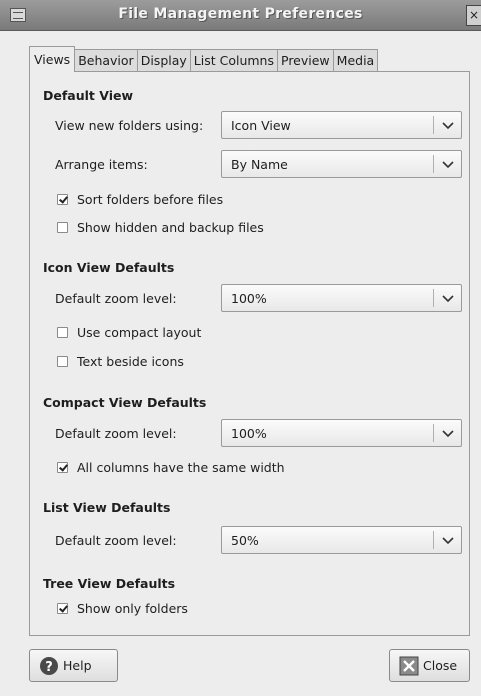  I want to click on show-only-folders-checkbox: Show only folders, so click(122, 608).